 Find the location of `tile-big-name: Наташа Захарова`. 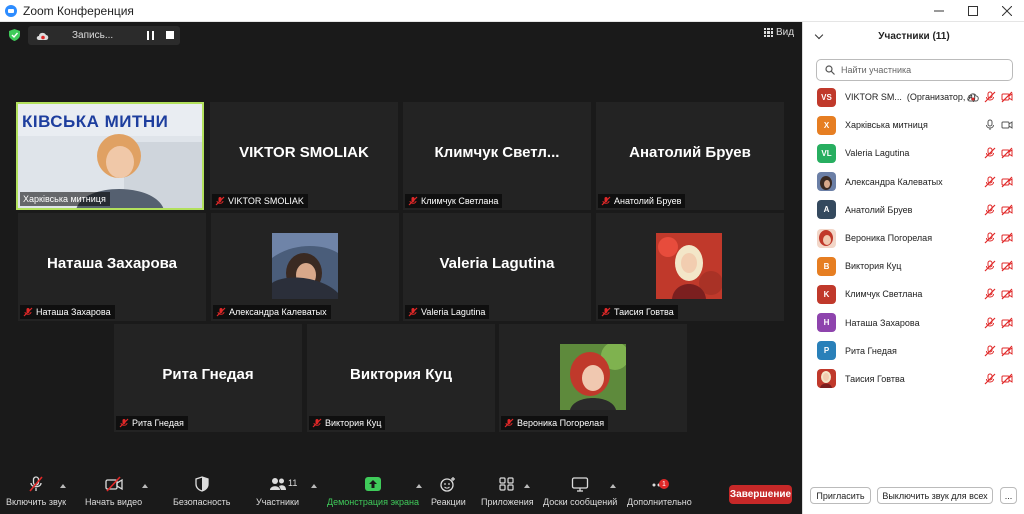

tile-big-name: Наташа Захарова is located at coordinates (112, 263).